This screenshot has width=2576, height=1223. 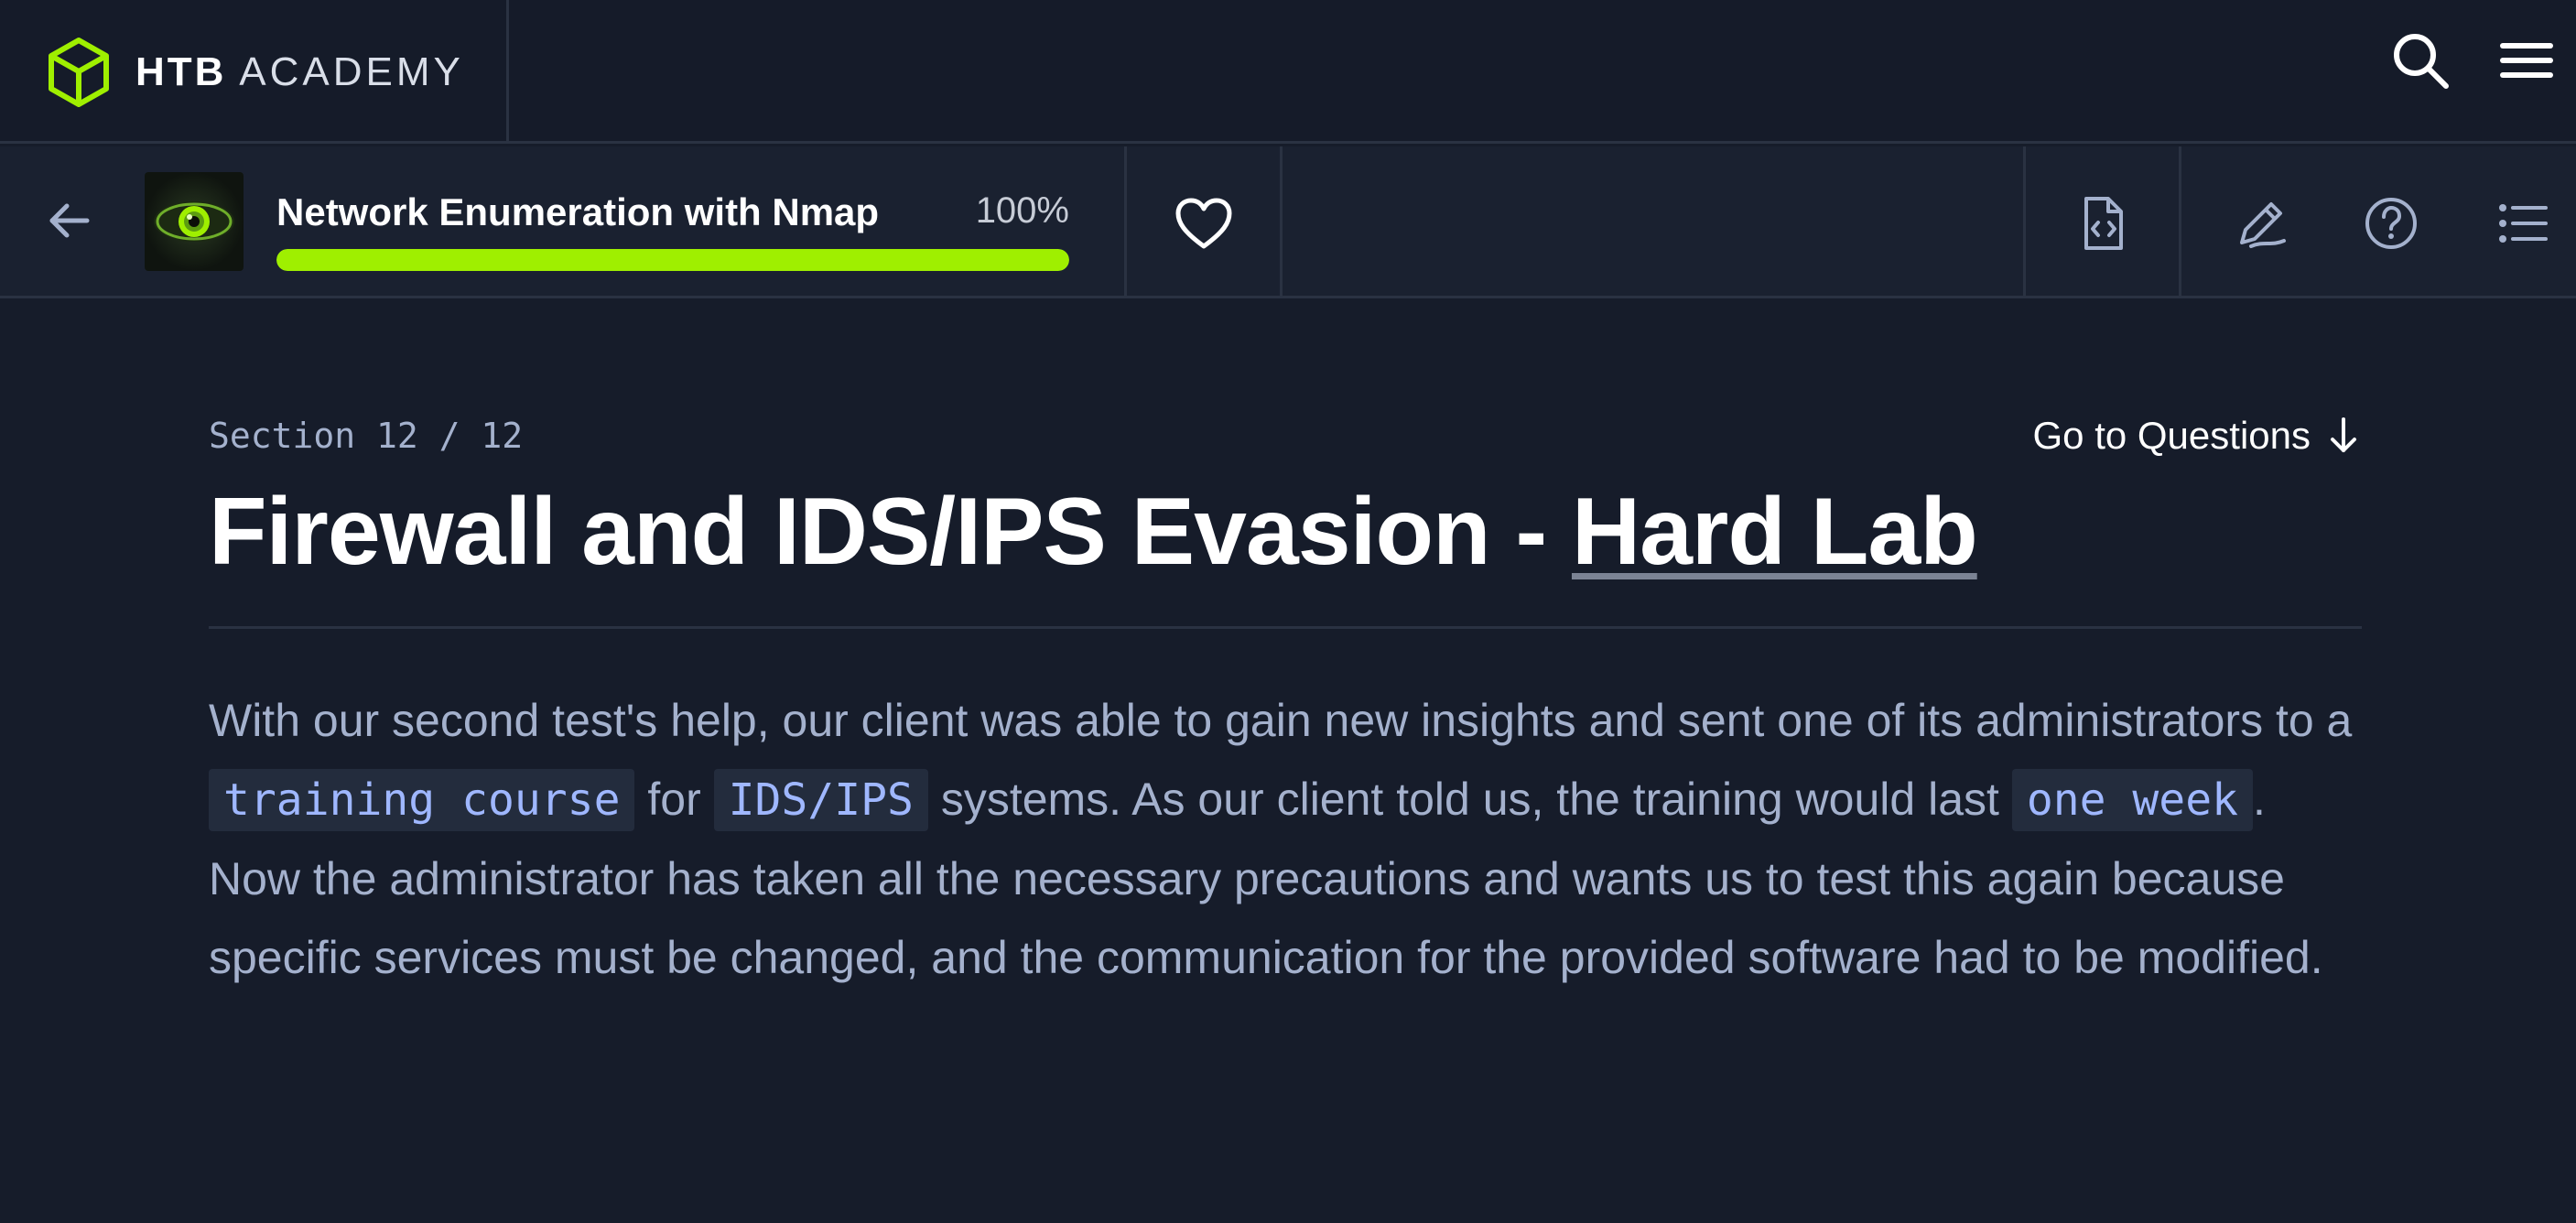 I want to click on heart-icon, so click(x=1203, y=223).